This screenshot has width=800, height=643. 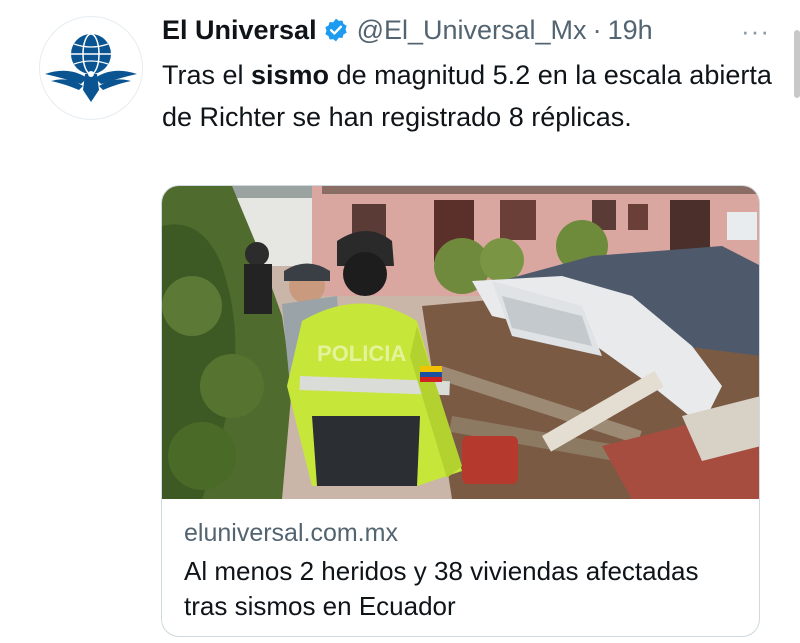 What do you see at coordinates (239, 30) in the screenshot?
I see `author-name: El Universal` at bounding box center [239, 30].